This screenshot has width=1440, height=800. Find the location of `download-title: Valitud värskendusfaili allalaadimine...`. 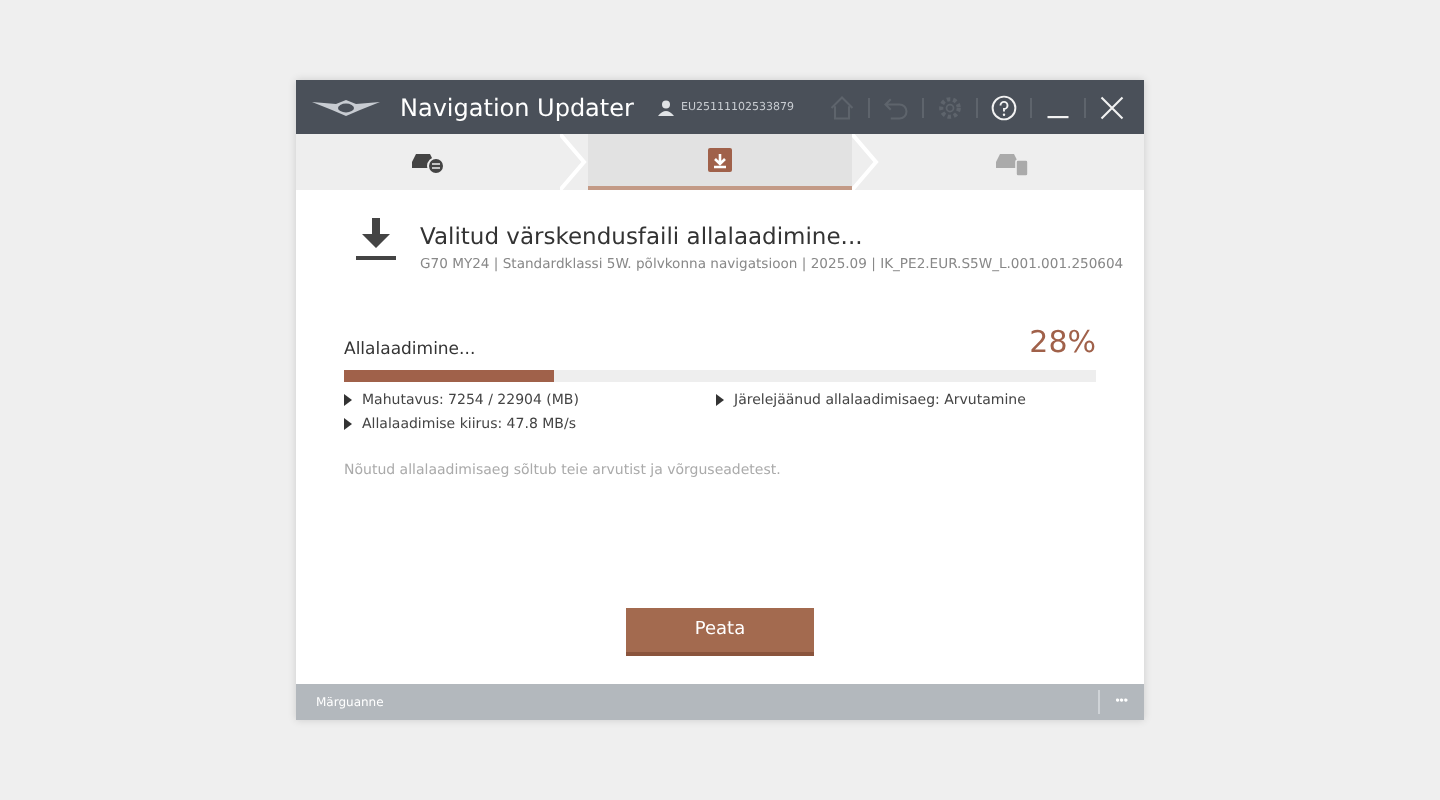

download-title: Valitud värskendusfaili allalaadimine... is located at coordinates (642, 236).